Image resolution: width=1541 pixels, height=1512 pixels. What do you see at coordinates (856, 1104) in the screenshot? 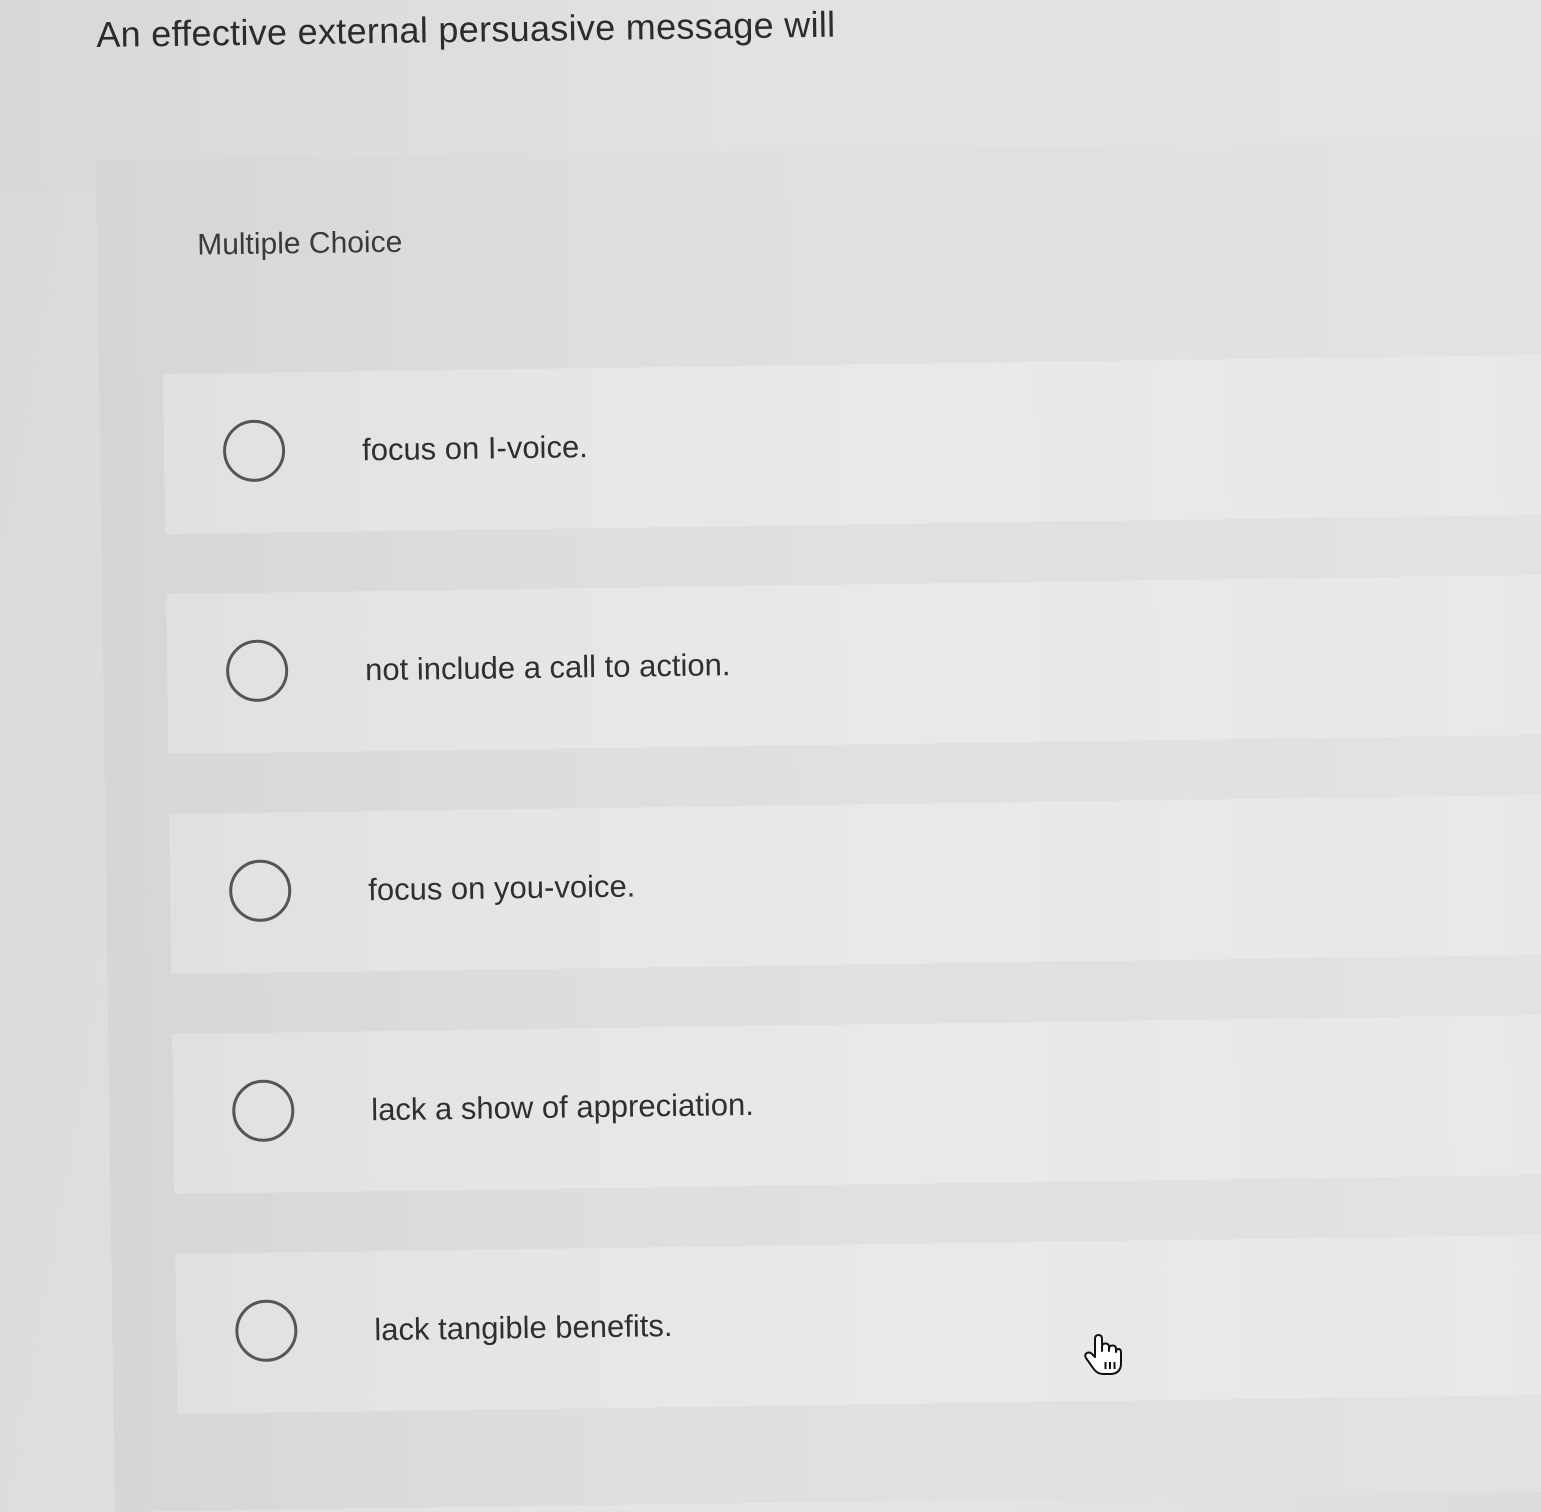
I see `answer-option-4: lack a show of appreciation.` at bounding box center [856, 1104].